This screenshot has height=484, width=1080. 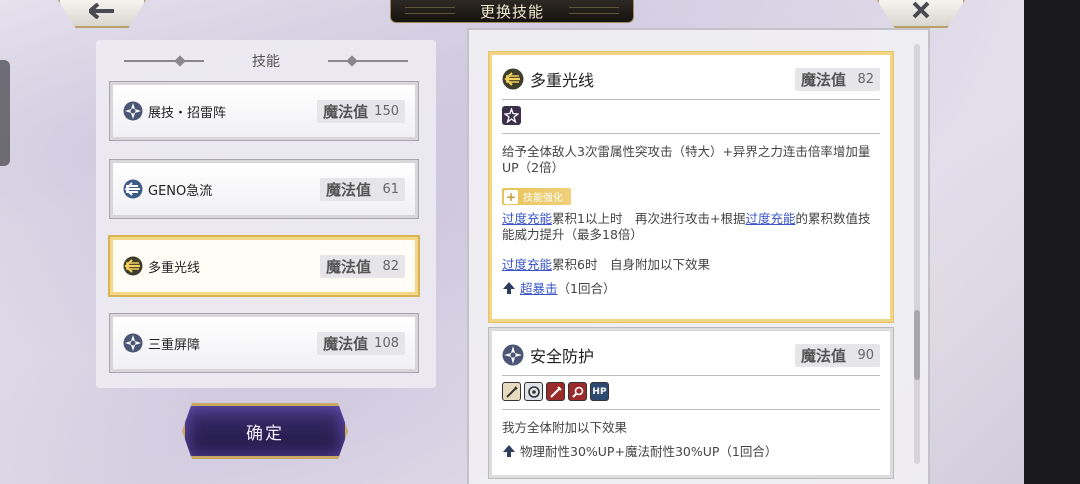 I want to click on skill-enhance-badge: + 技能强化, so click(x=536, y=196).